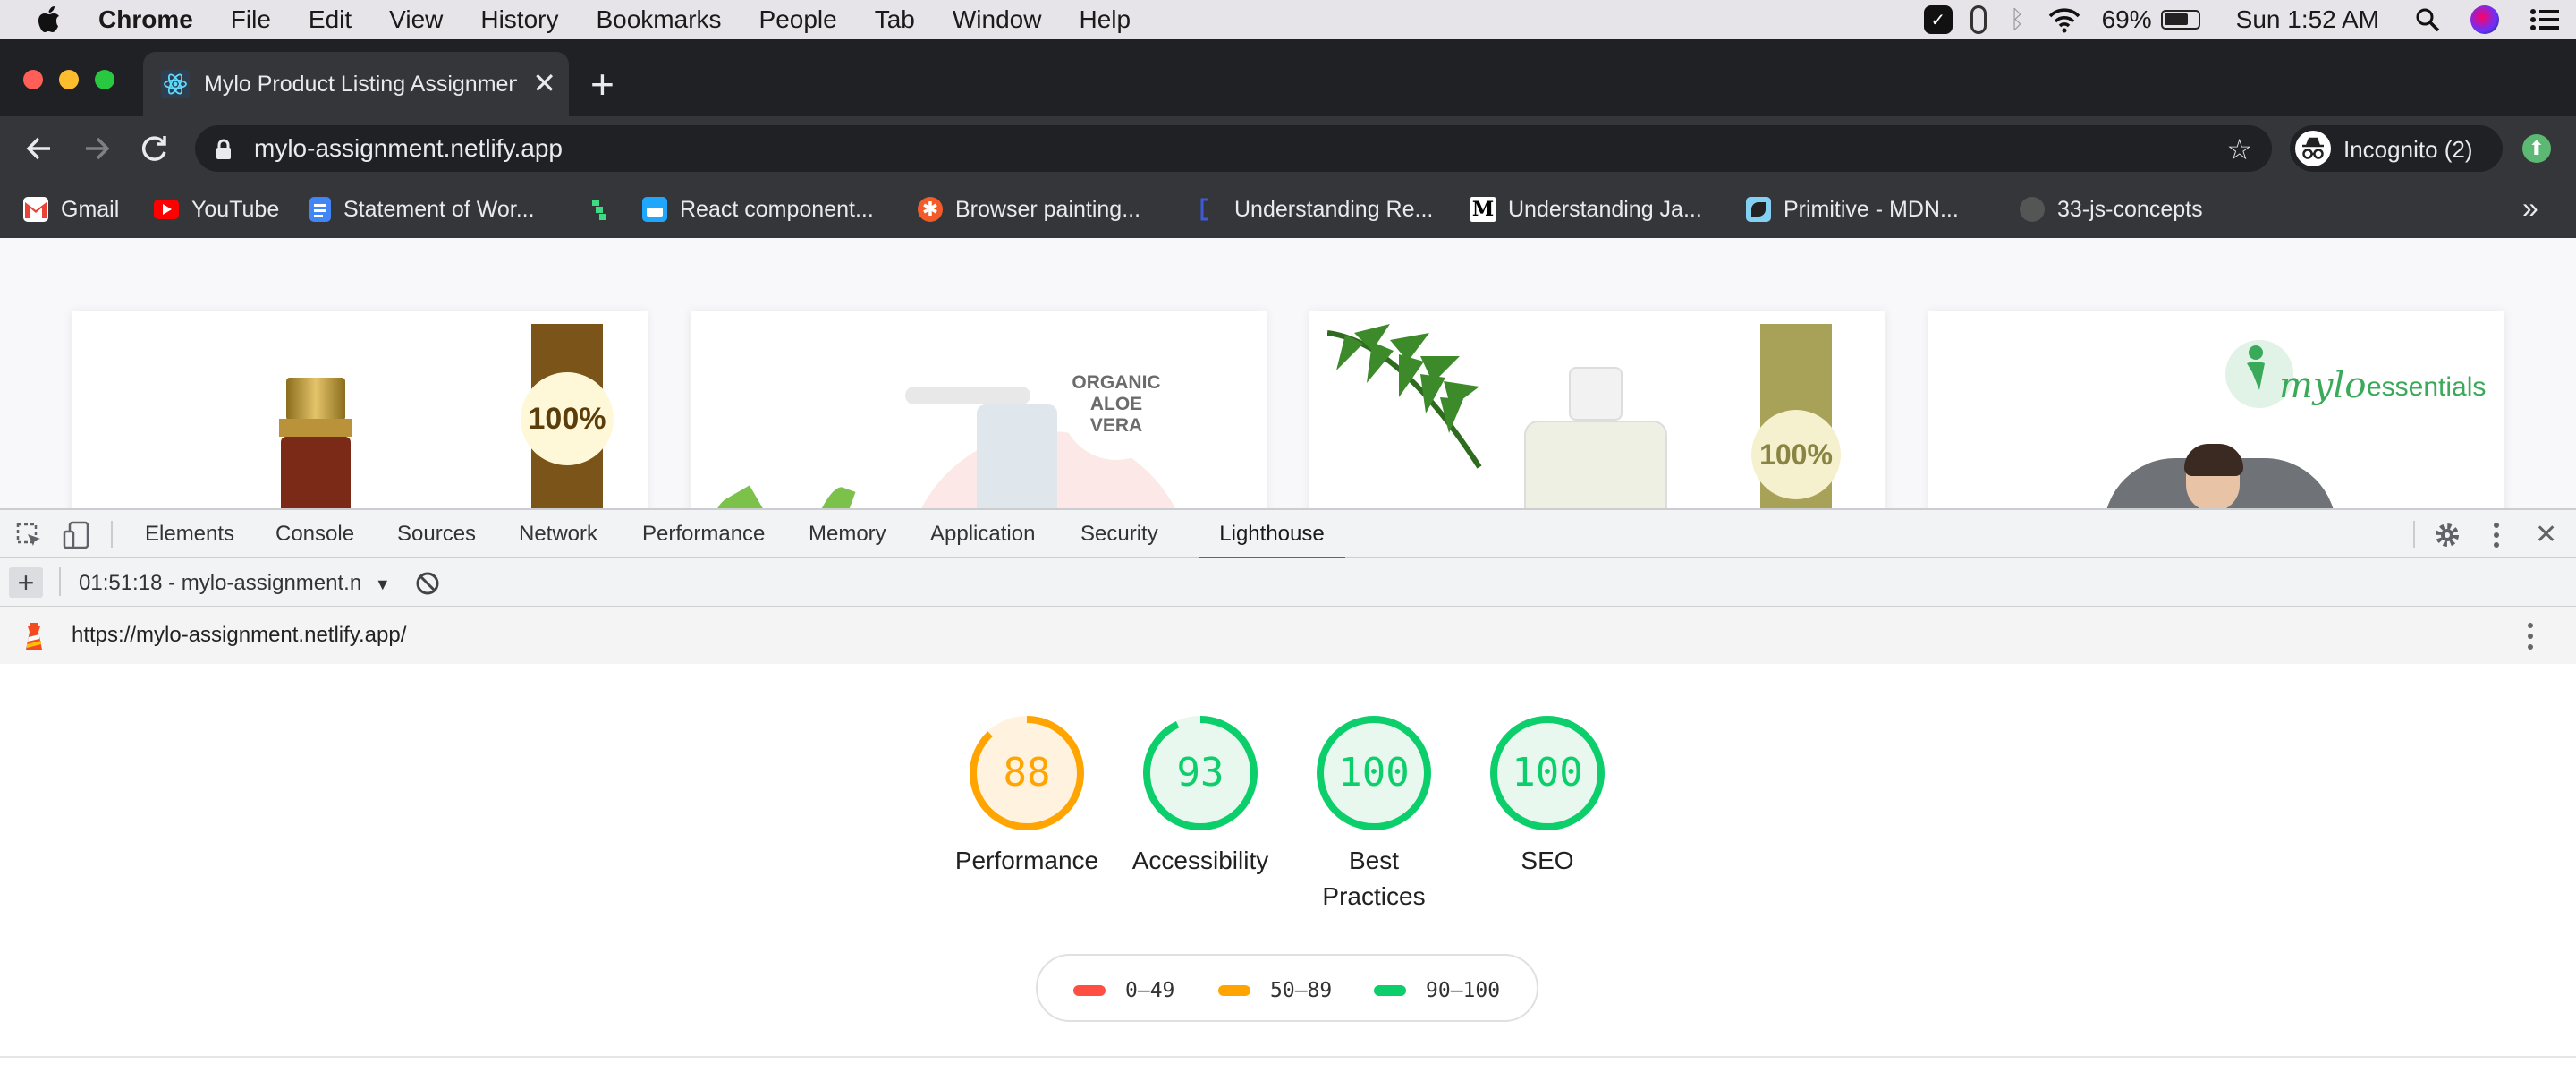 The width and height of the screenshot is (2576, 1072). I want to click on report-url-bar: https://mylo-assignment.netlify.app/, so click(1288, 635).